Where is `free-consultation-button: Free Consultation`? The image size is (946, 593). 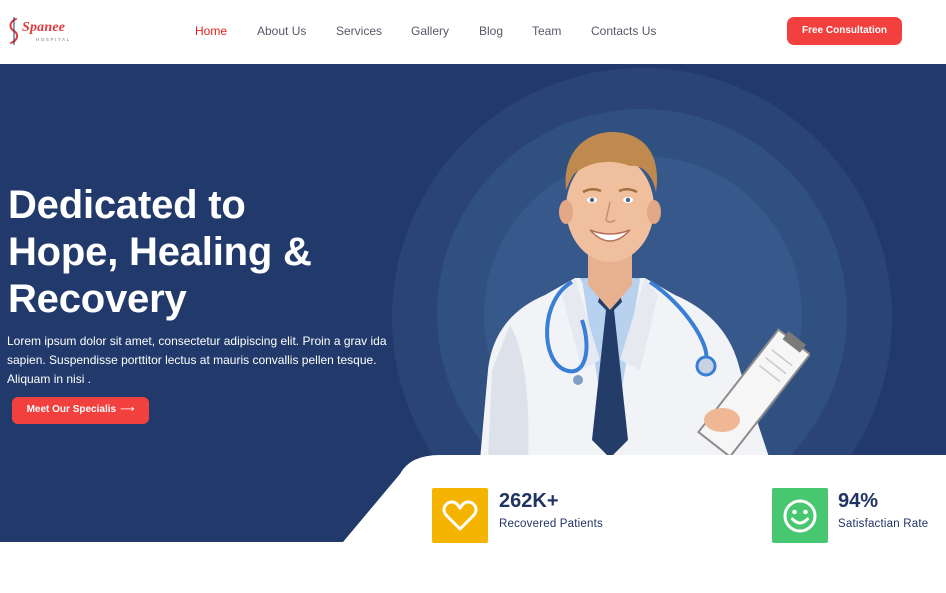 free-consultation-button: Free Consultation is located at coordinates (844, 31).